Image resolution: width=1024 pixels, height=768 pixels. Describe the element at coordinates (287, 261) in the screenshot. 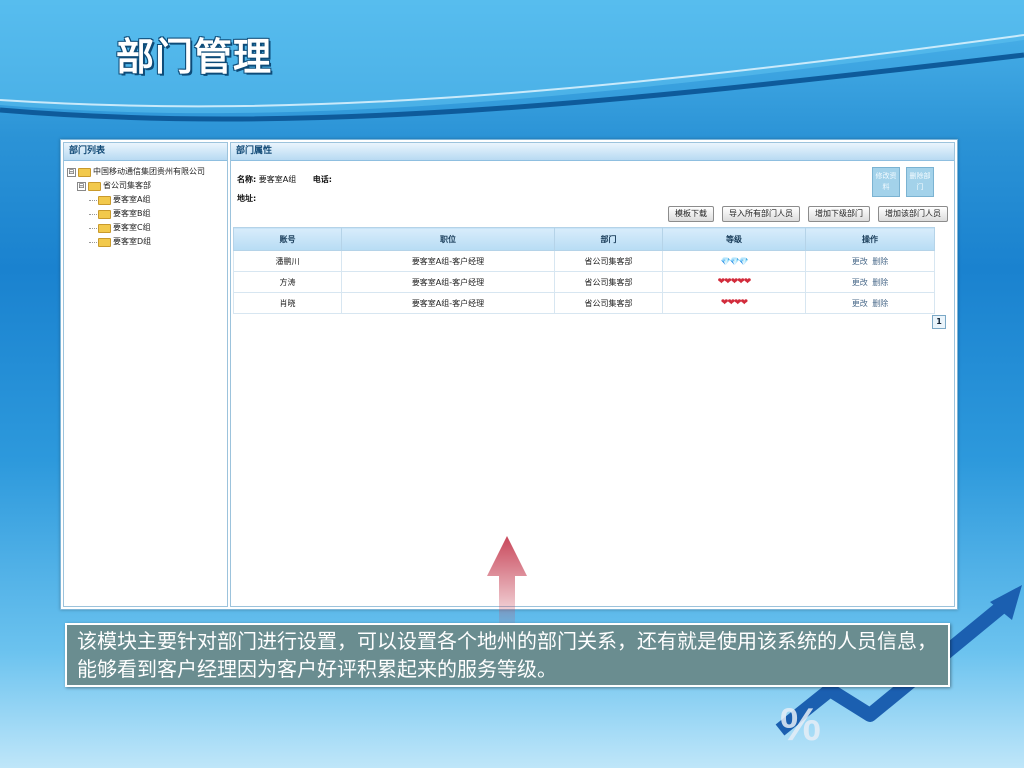

I see `account-cell: 潘鹏川` at that location.